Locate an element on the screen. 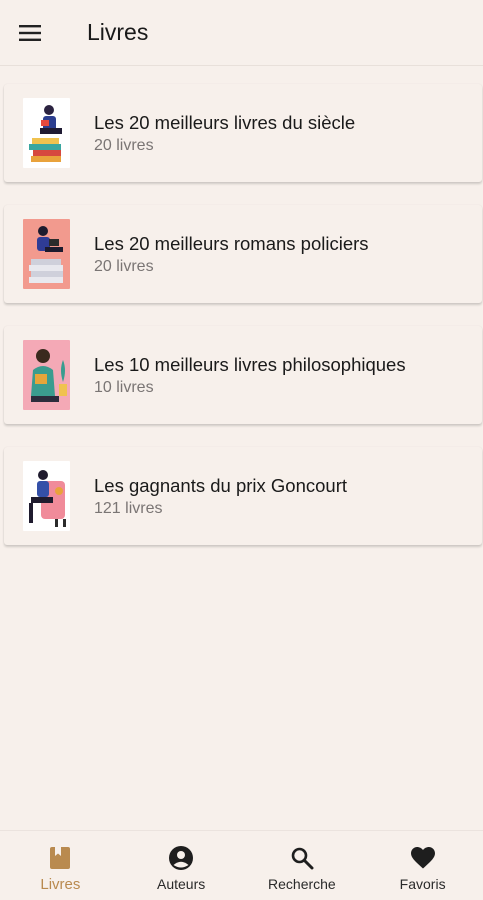 This screenshot has height=900, width=483. list-title: Les 20 meilleurs livres du siècle is located at coordinates (225, 122).